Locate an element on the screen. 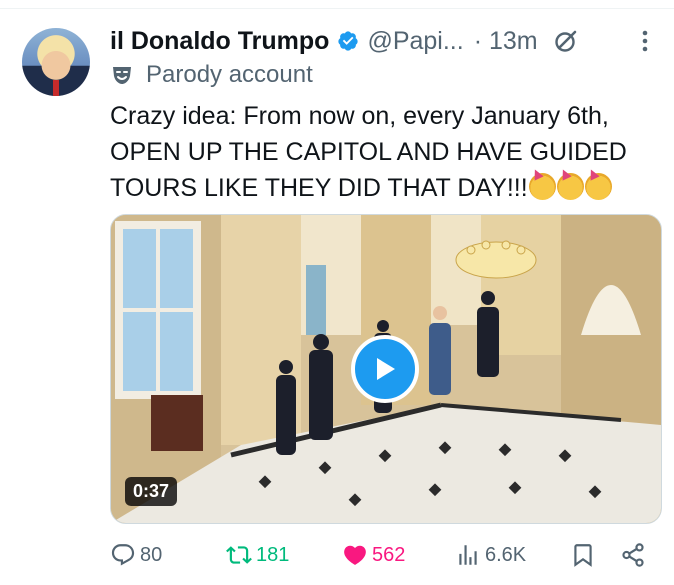 Image resolution: width=674 pixels, height=585 pixels. play-button is located at coordinates (385, 369).